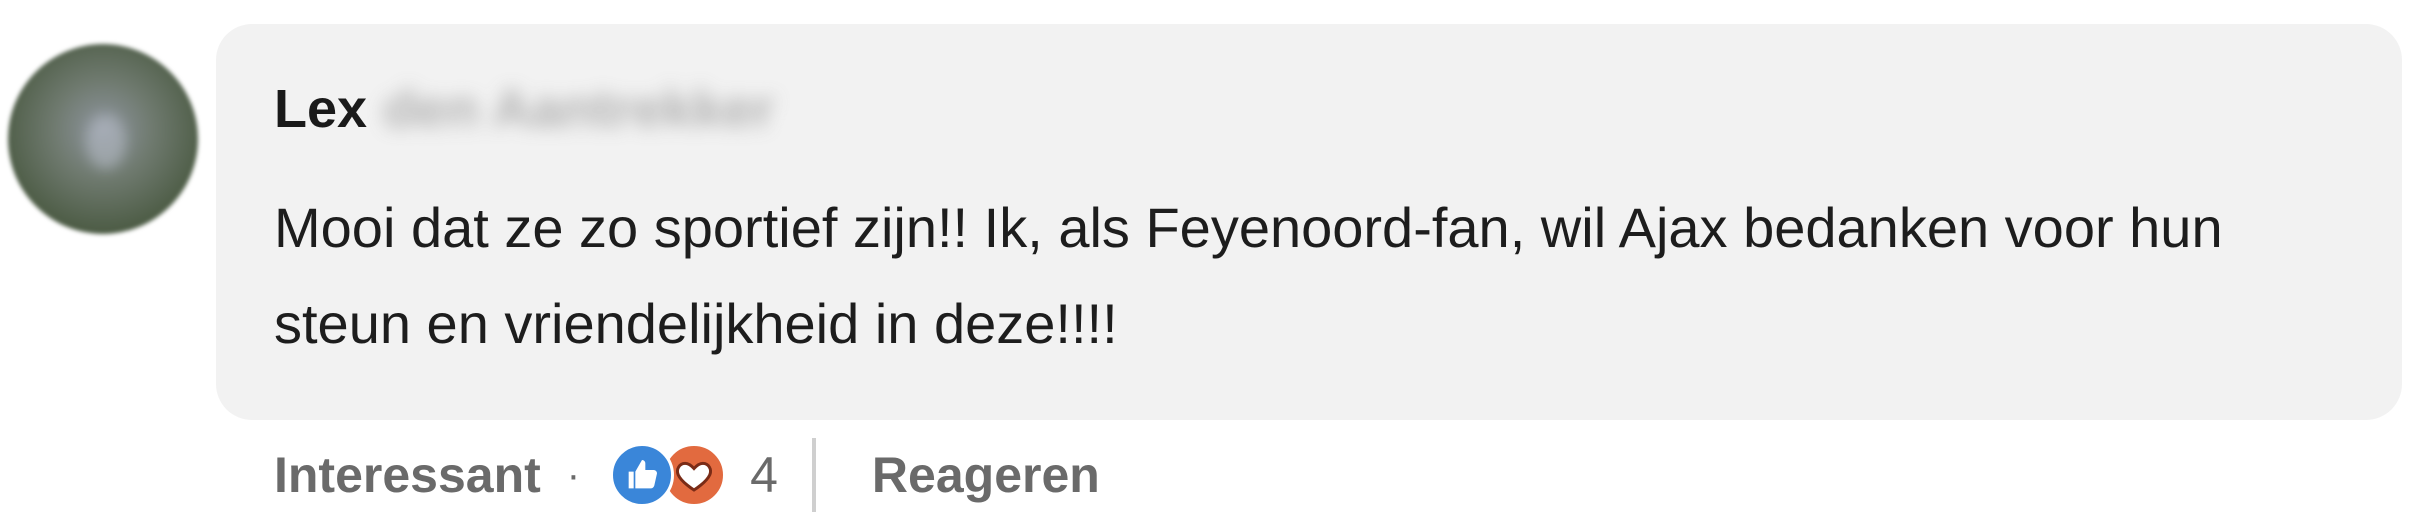 This screenshot has height=522, width=2426. What do you see at coordinates (320, 109) in the screenshot?
I see `author-first-name: Lex` at bounding box center [320, 109].